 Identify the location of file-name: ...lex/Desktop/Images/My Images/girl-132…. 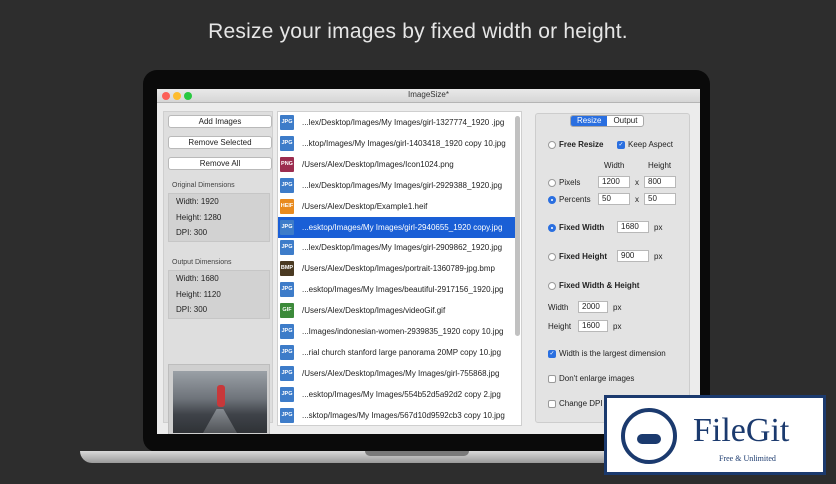
(403, 122).